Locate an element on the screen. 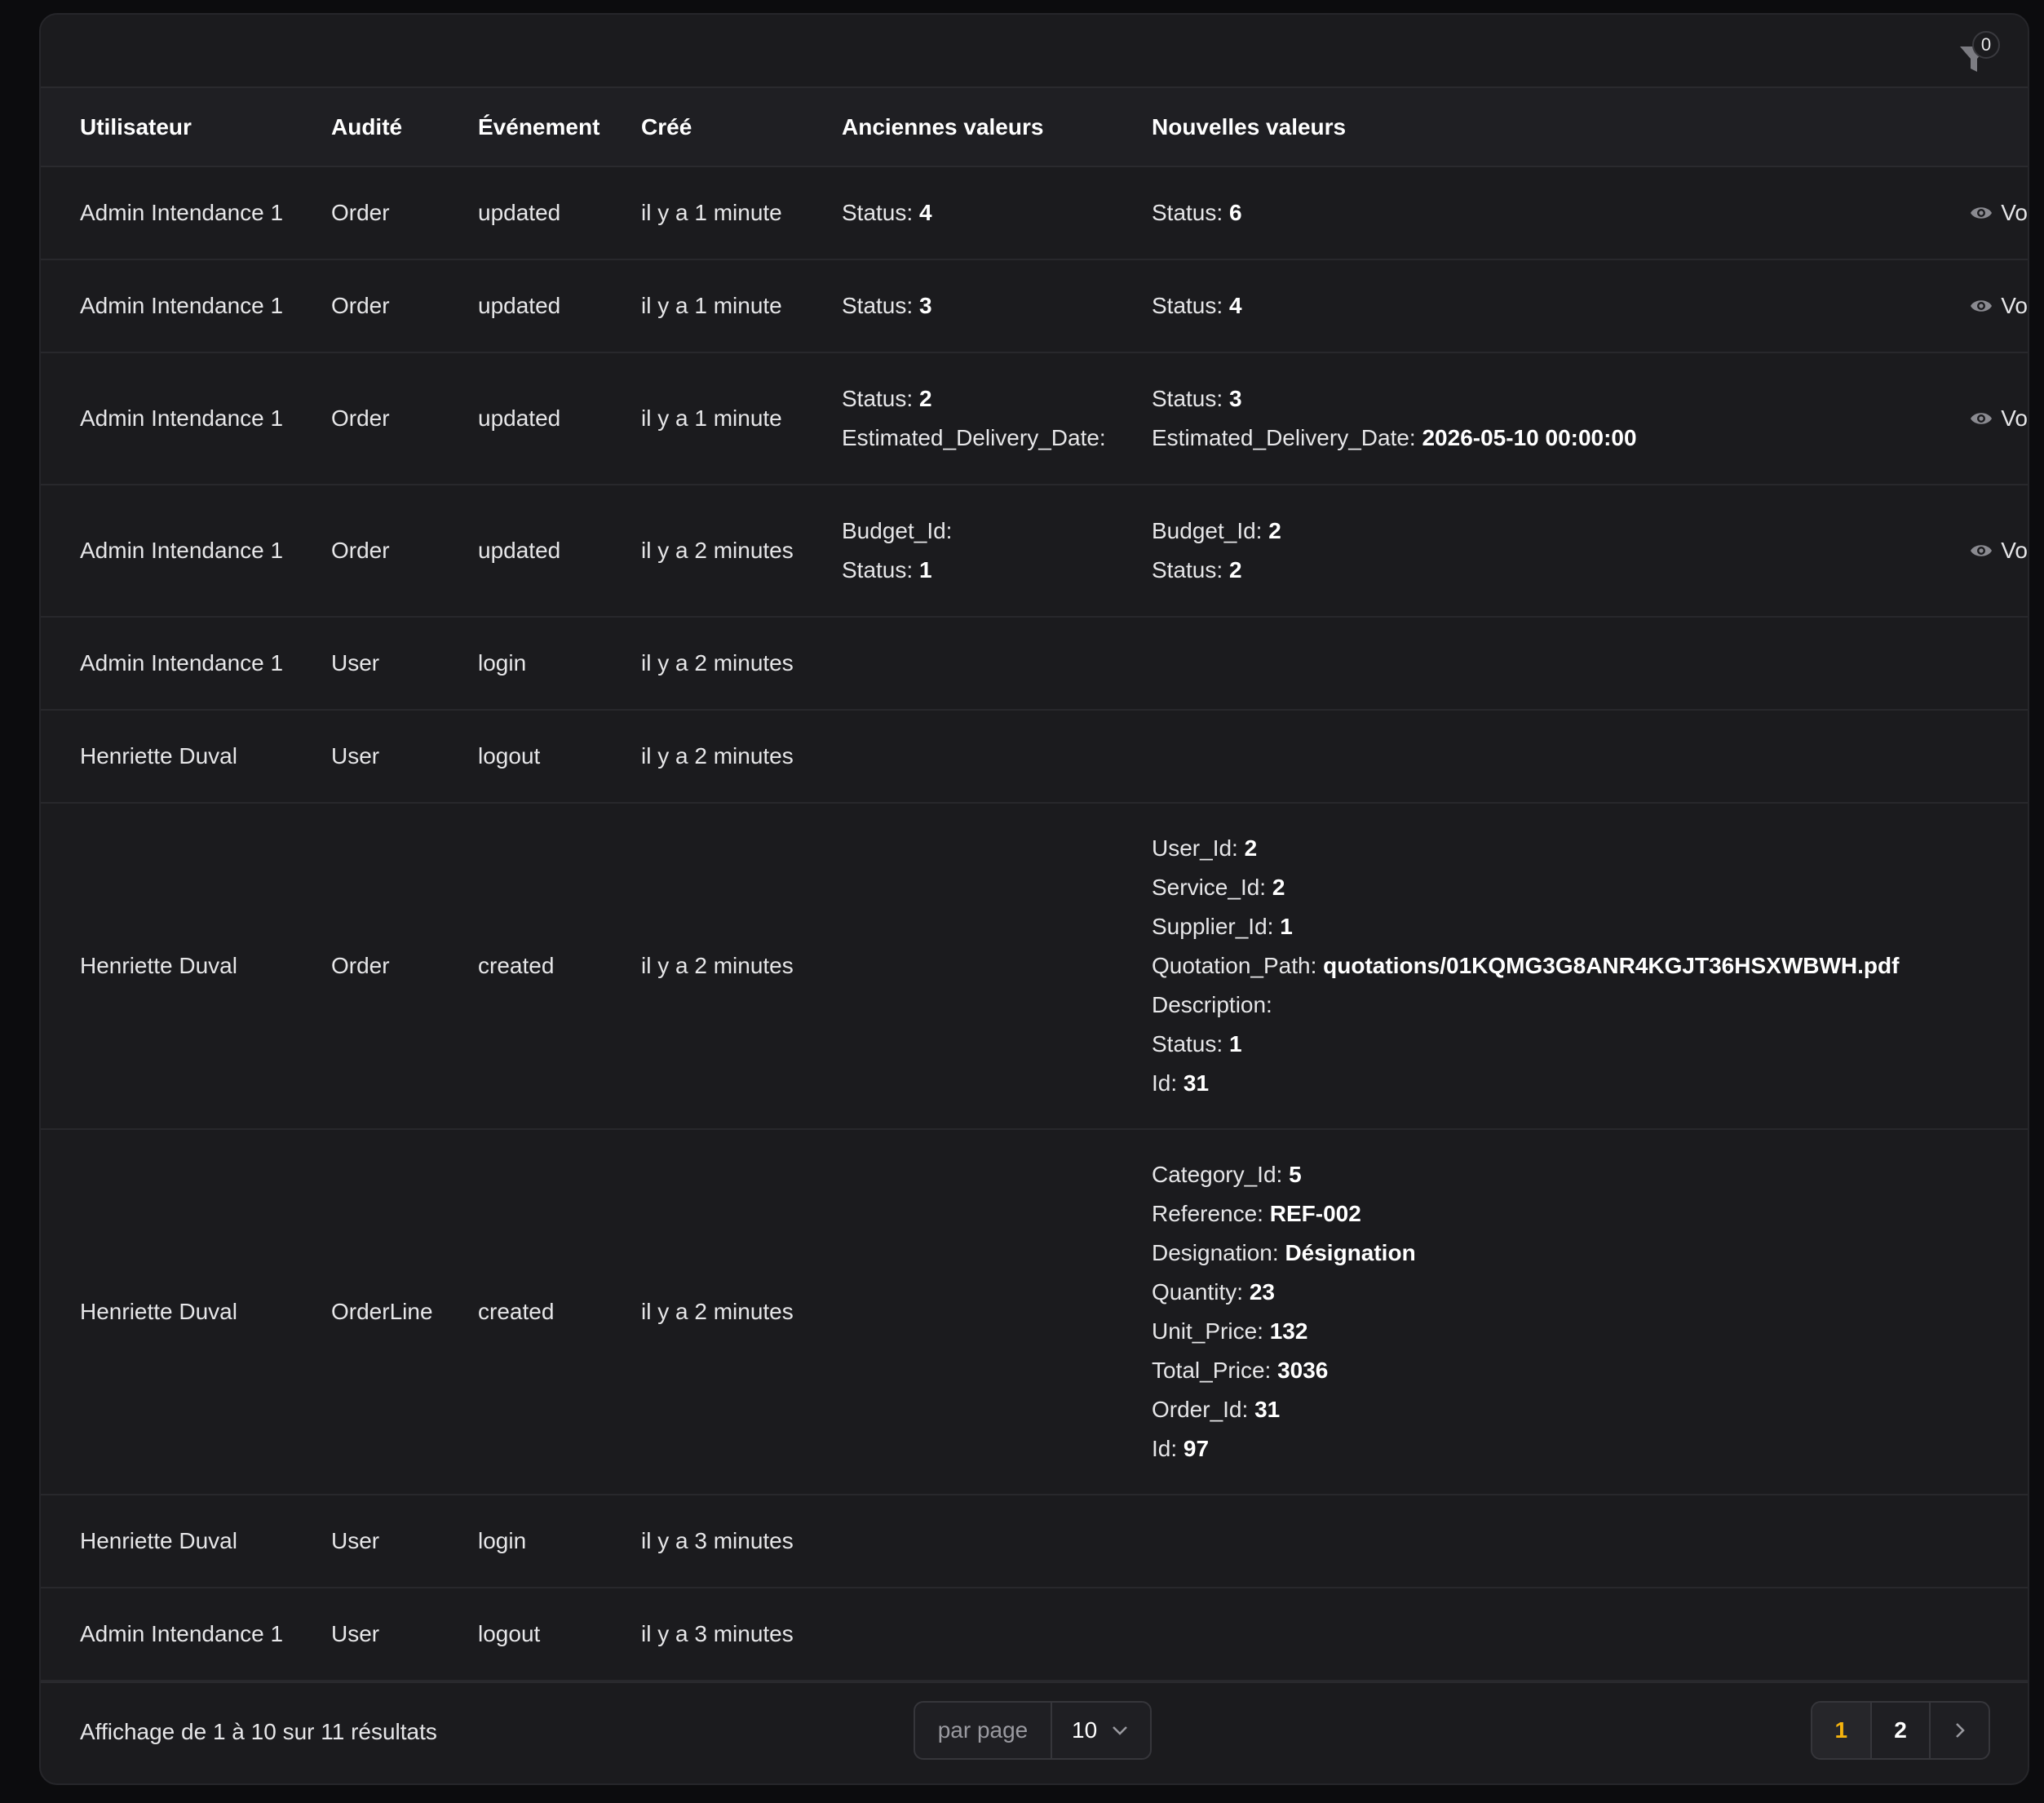  value-value: 132 is located at coordinates (1288, 1331).